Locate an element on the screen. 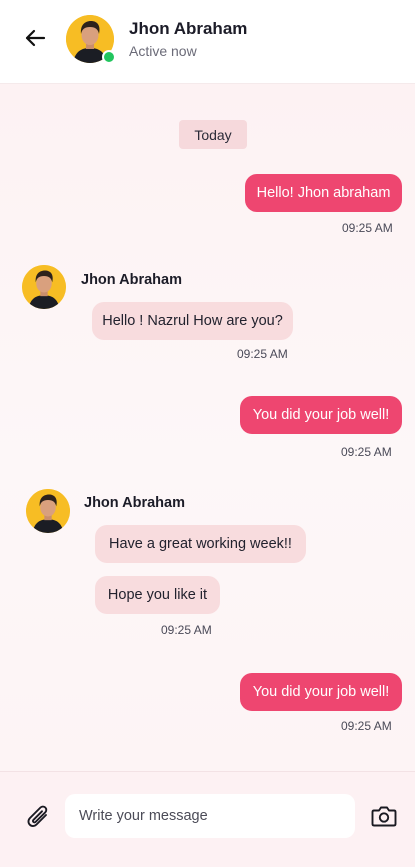 The height and width of the screenshot is (867, 415). chat-header: Jhon Abraham Active now is located at coordinates (207, 41).